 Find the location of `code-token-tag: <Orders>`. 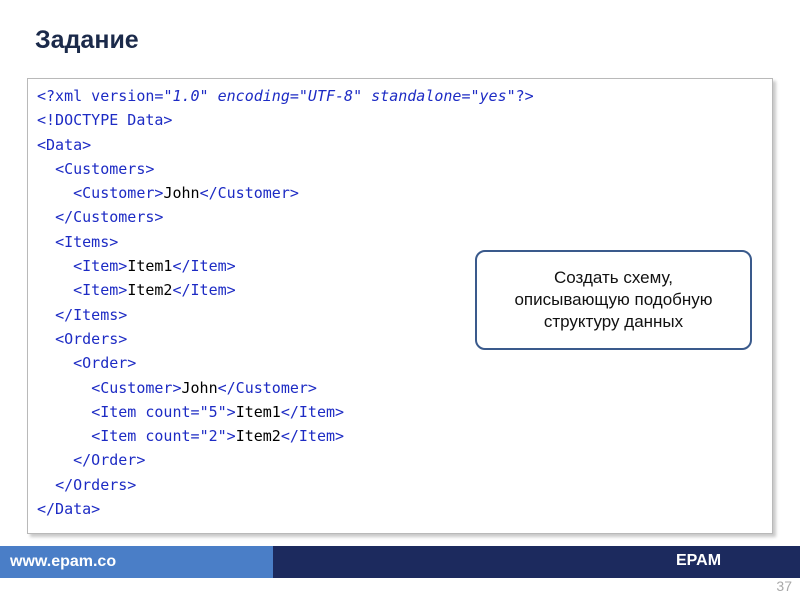

code-token-tag: <Orders> is located at coordinates (91, 338).